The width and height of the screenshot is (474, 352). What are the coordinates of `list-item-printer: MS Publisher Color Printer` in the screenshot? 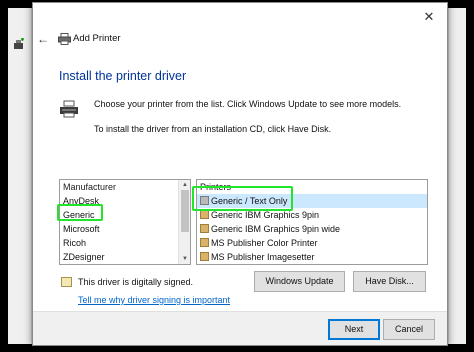 It's located at (312, 243).